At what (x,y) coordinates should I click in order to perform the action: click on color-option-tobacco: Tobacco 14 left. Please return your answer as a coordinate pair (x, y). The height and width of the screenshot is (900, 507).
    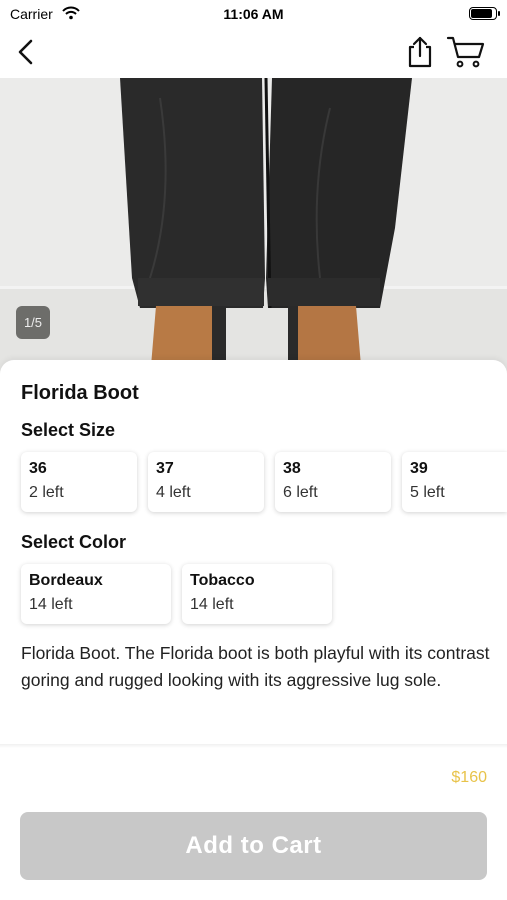
    Looking at the image, I should click on (257, 594).